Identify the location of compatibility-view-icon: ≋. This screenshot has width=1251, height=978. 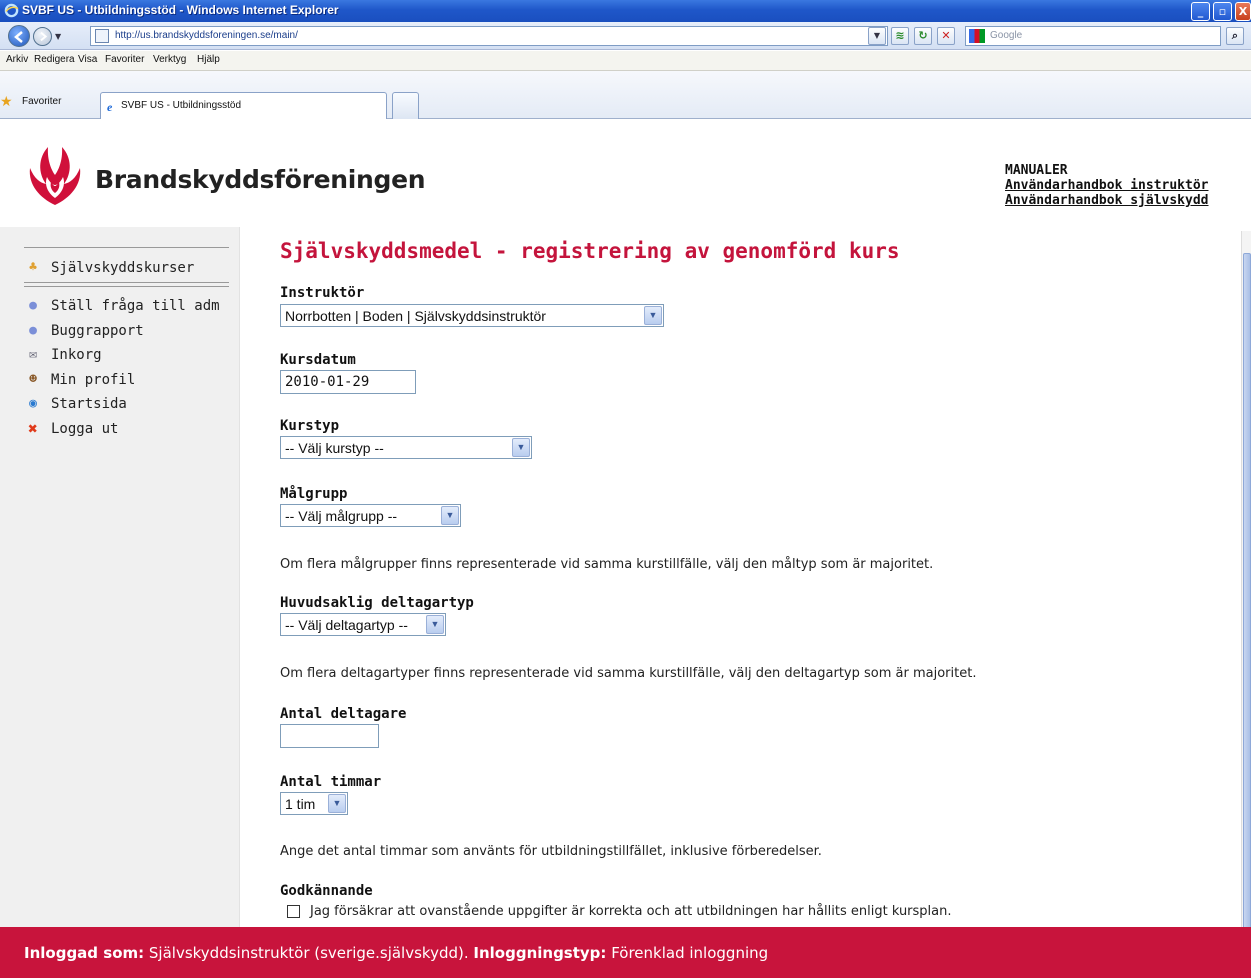
(900, 36).